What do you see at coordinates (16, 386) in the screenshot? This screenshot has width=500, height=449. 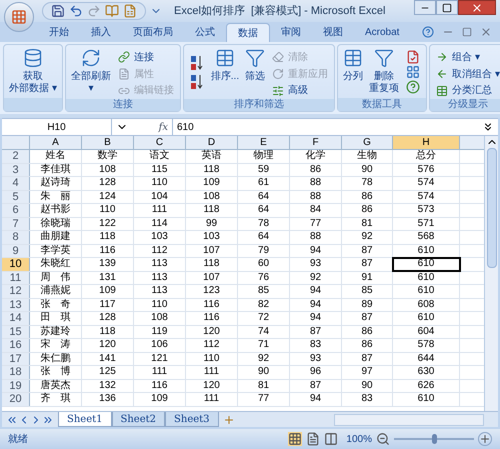 I see `row-header: 19` at bounding box center [16, 386].